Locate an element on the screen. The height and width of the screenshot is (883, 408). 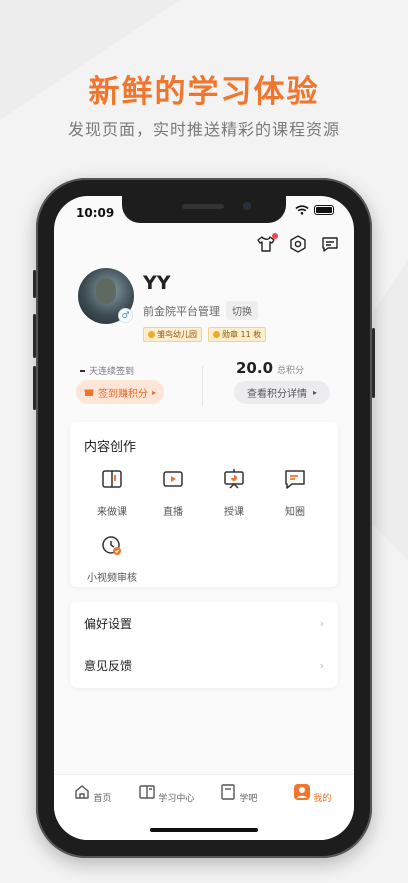
study-icon is located at coordinates (147, 792).